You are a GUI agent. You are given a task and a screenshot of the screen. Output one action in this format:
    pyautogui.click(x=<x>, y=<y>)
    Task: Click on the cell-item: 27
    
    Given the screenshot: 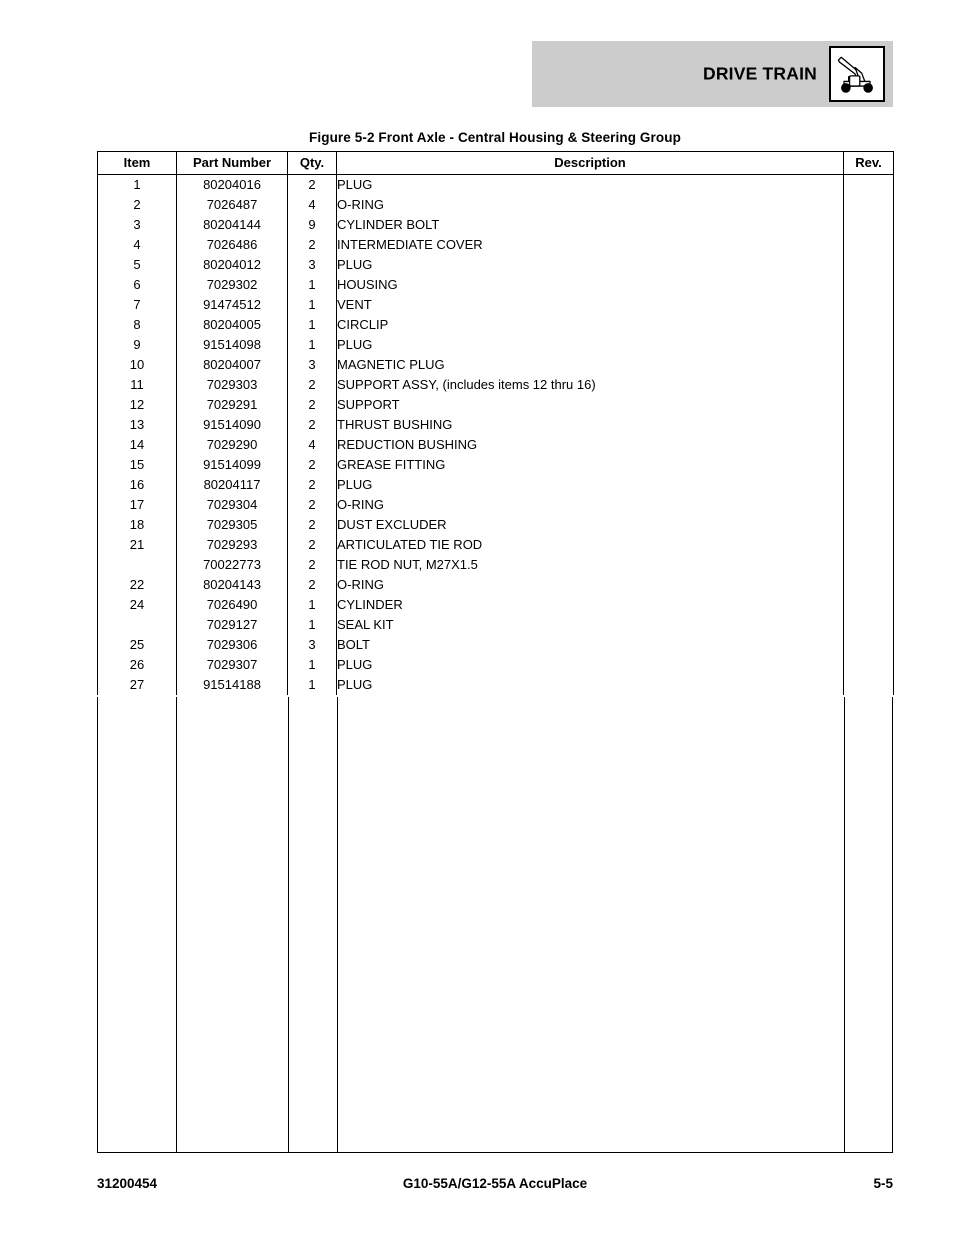 What is the action you would take?
    pyautogui.click(x=137, y=685)
    